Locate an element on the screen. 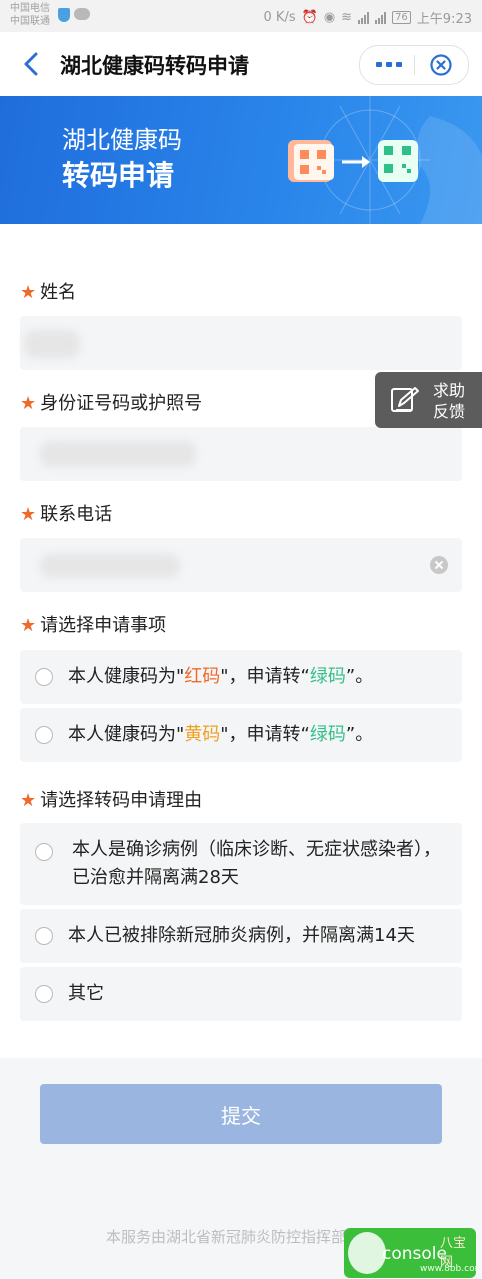  nav-bar: 湖北健康码转码申请 is located at coordinates (241, 64).